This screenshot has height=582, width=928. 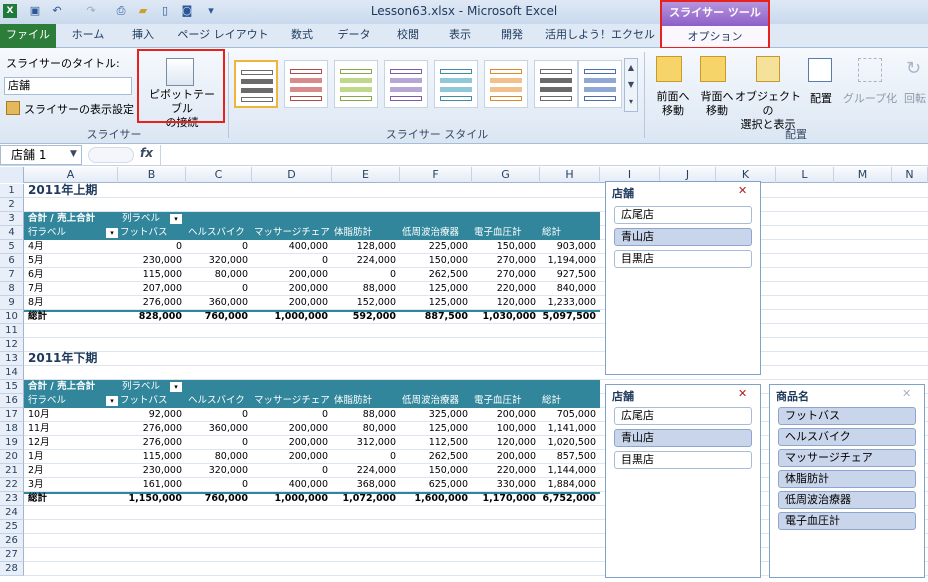 I want to click on row-header: 27, so click(x=12, y=555).